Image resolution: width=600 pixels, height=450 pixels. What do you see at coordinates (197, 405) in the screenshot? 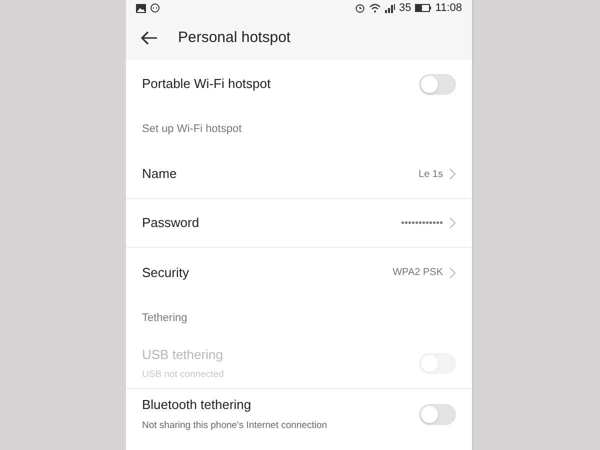
I see `setting-label: Bluetooth tethering` at bounding box center [197, 405].